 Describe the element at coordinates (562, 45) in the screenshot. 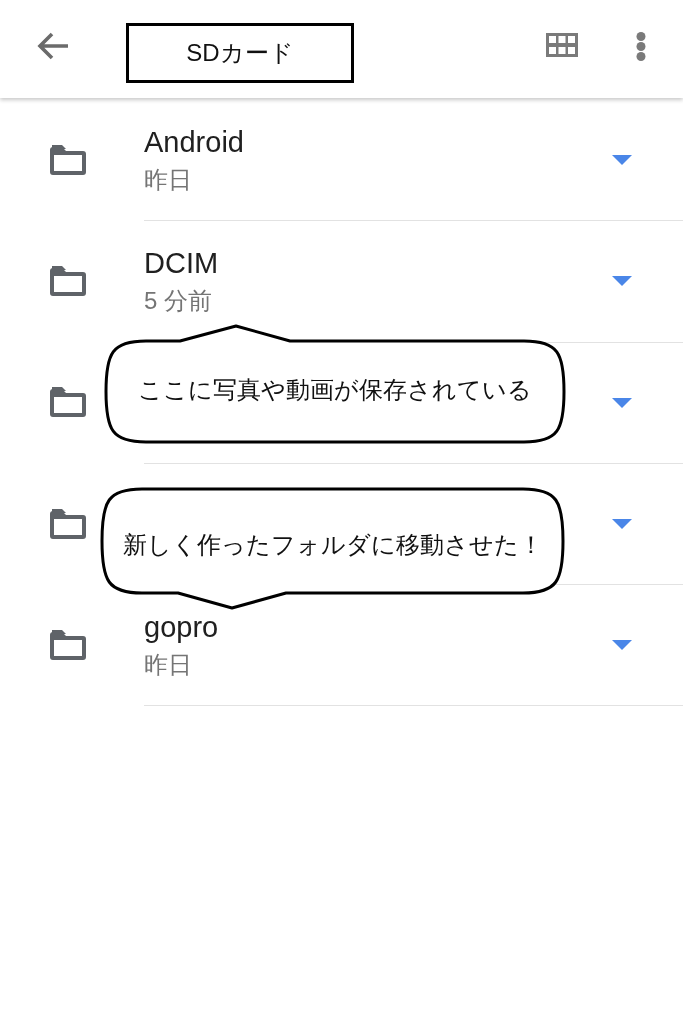

I see `grid-view-icon` at that location.